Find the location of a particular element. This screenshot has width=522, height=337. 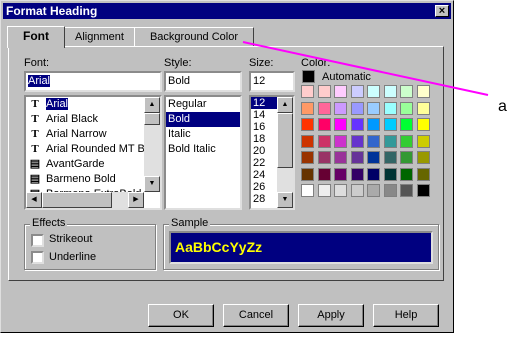

annotation-label-text: a is located at coordinates (502, 106).